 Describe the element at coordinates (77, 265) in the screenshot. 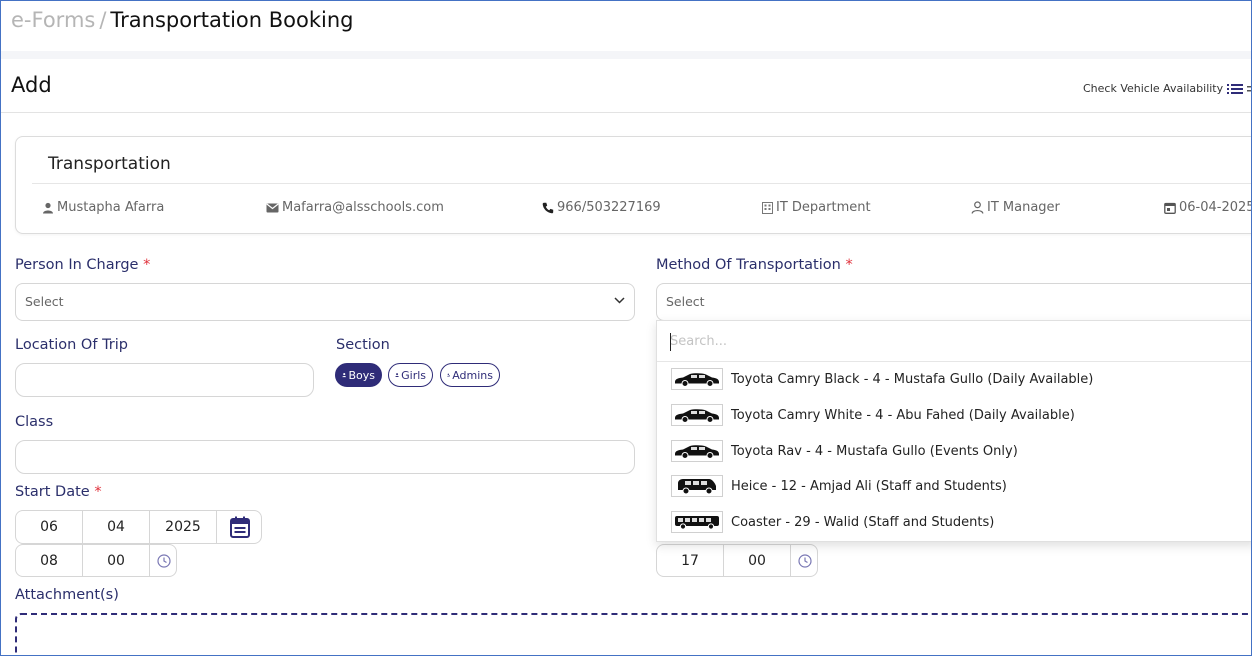

I see `person-in-charge-label-text: Person In Charge` at that location.